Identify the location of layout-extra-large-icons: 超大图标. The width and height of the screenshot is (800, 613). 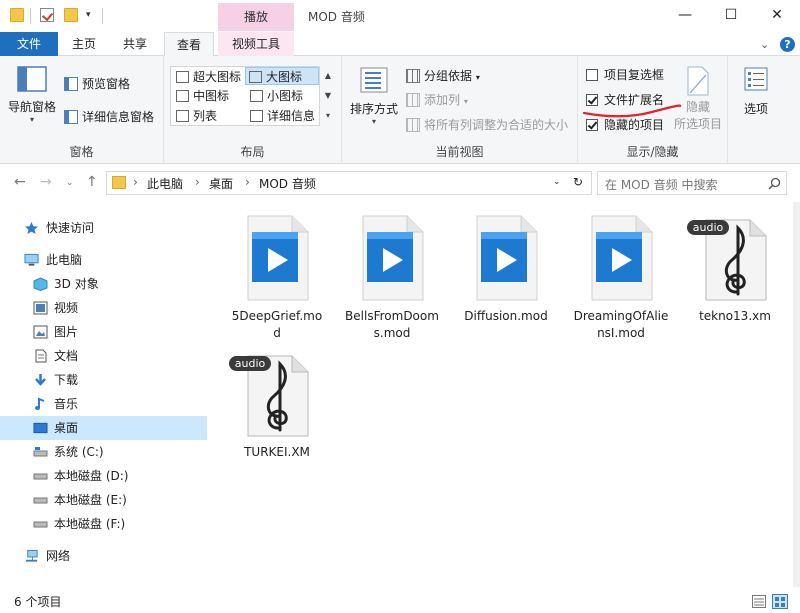
(207, 77).